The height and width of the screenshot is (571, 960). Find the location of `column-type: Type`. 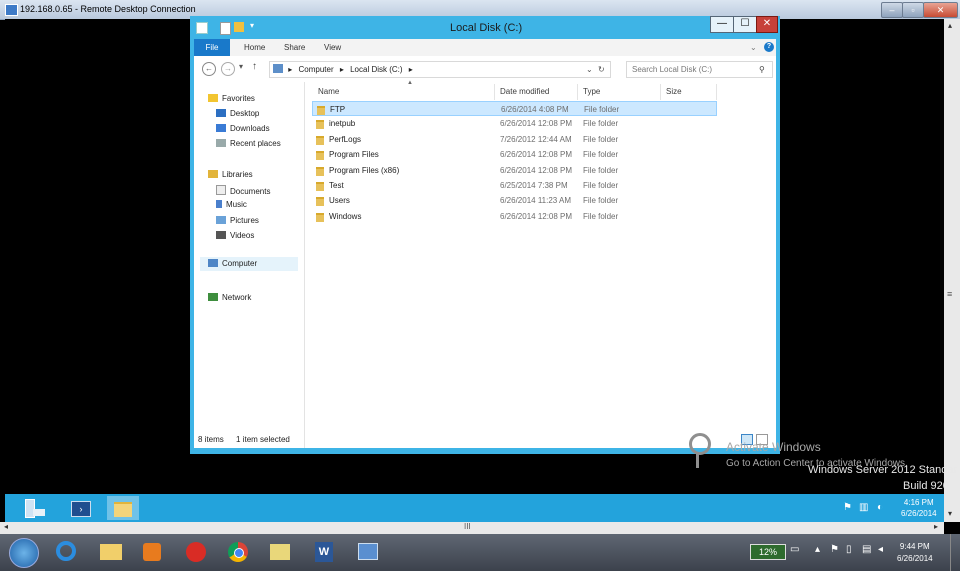

column-type: Type is located at coordinates (591, 91).